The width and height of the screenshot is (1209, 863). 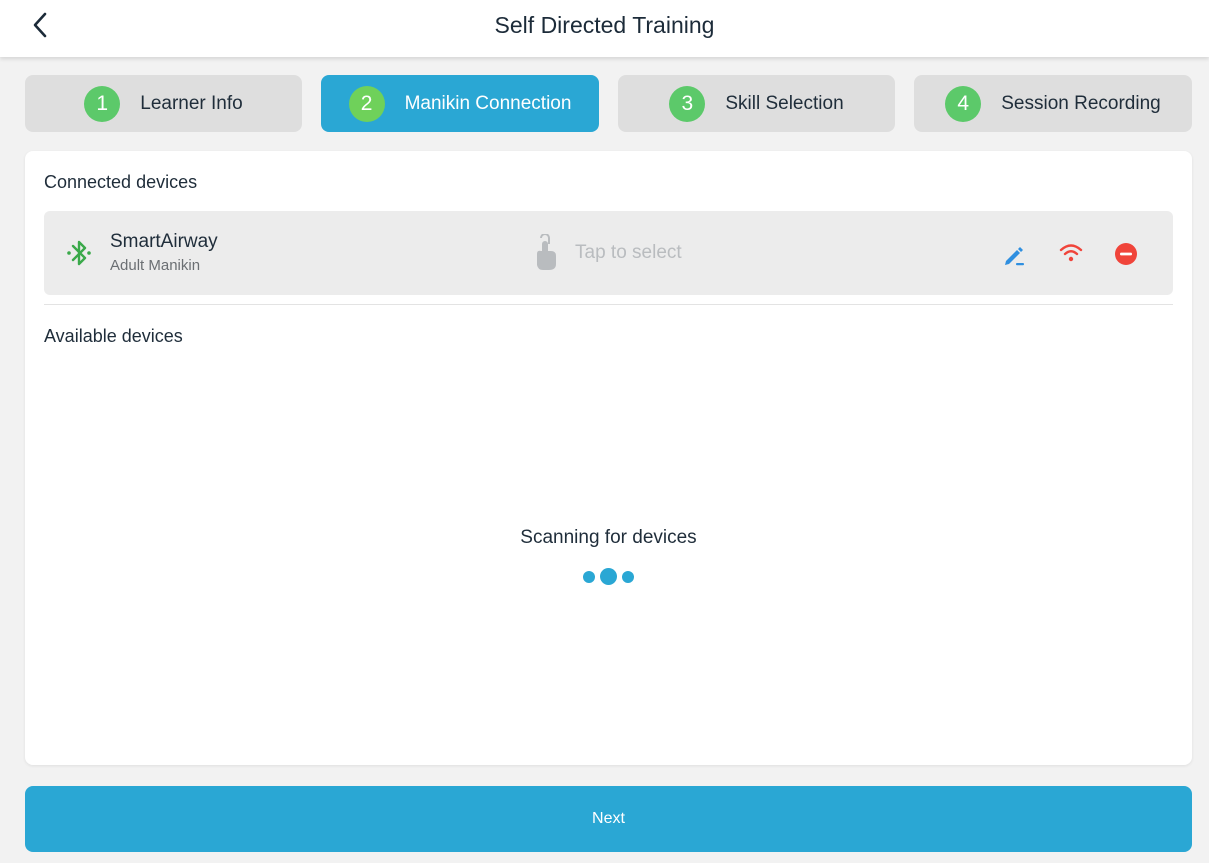 I want to click on wifi-icon, so click(x=1071, y=253).